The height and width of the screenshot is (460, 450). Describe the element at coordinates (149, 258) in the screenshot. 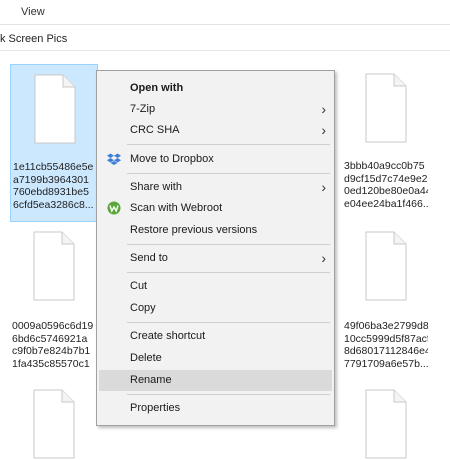

I see `menu-item-label: Send to` at that location.